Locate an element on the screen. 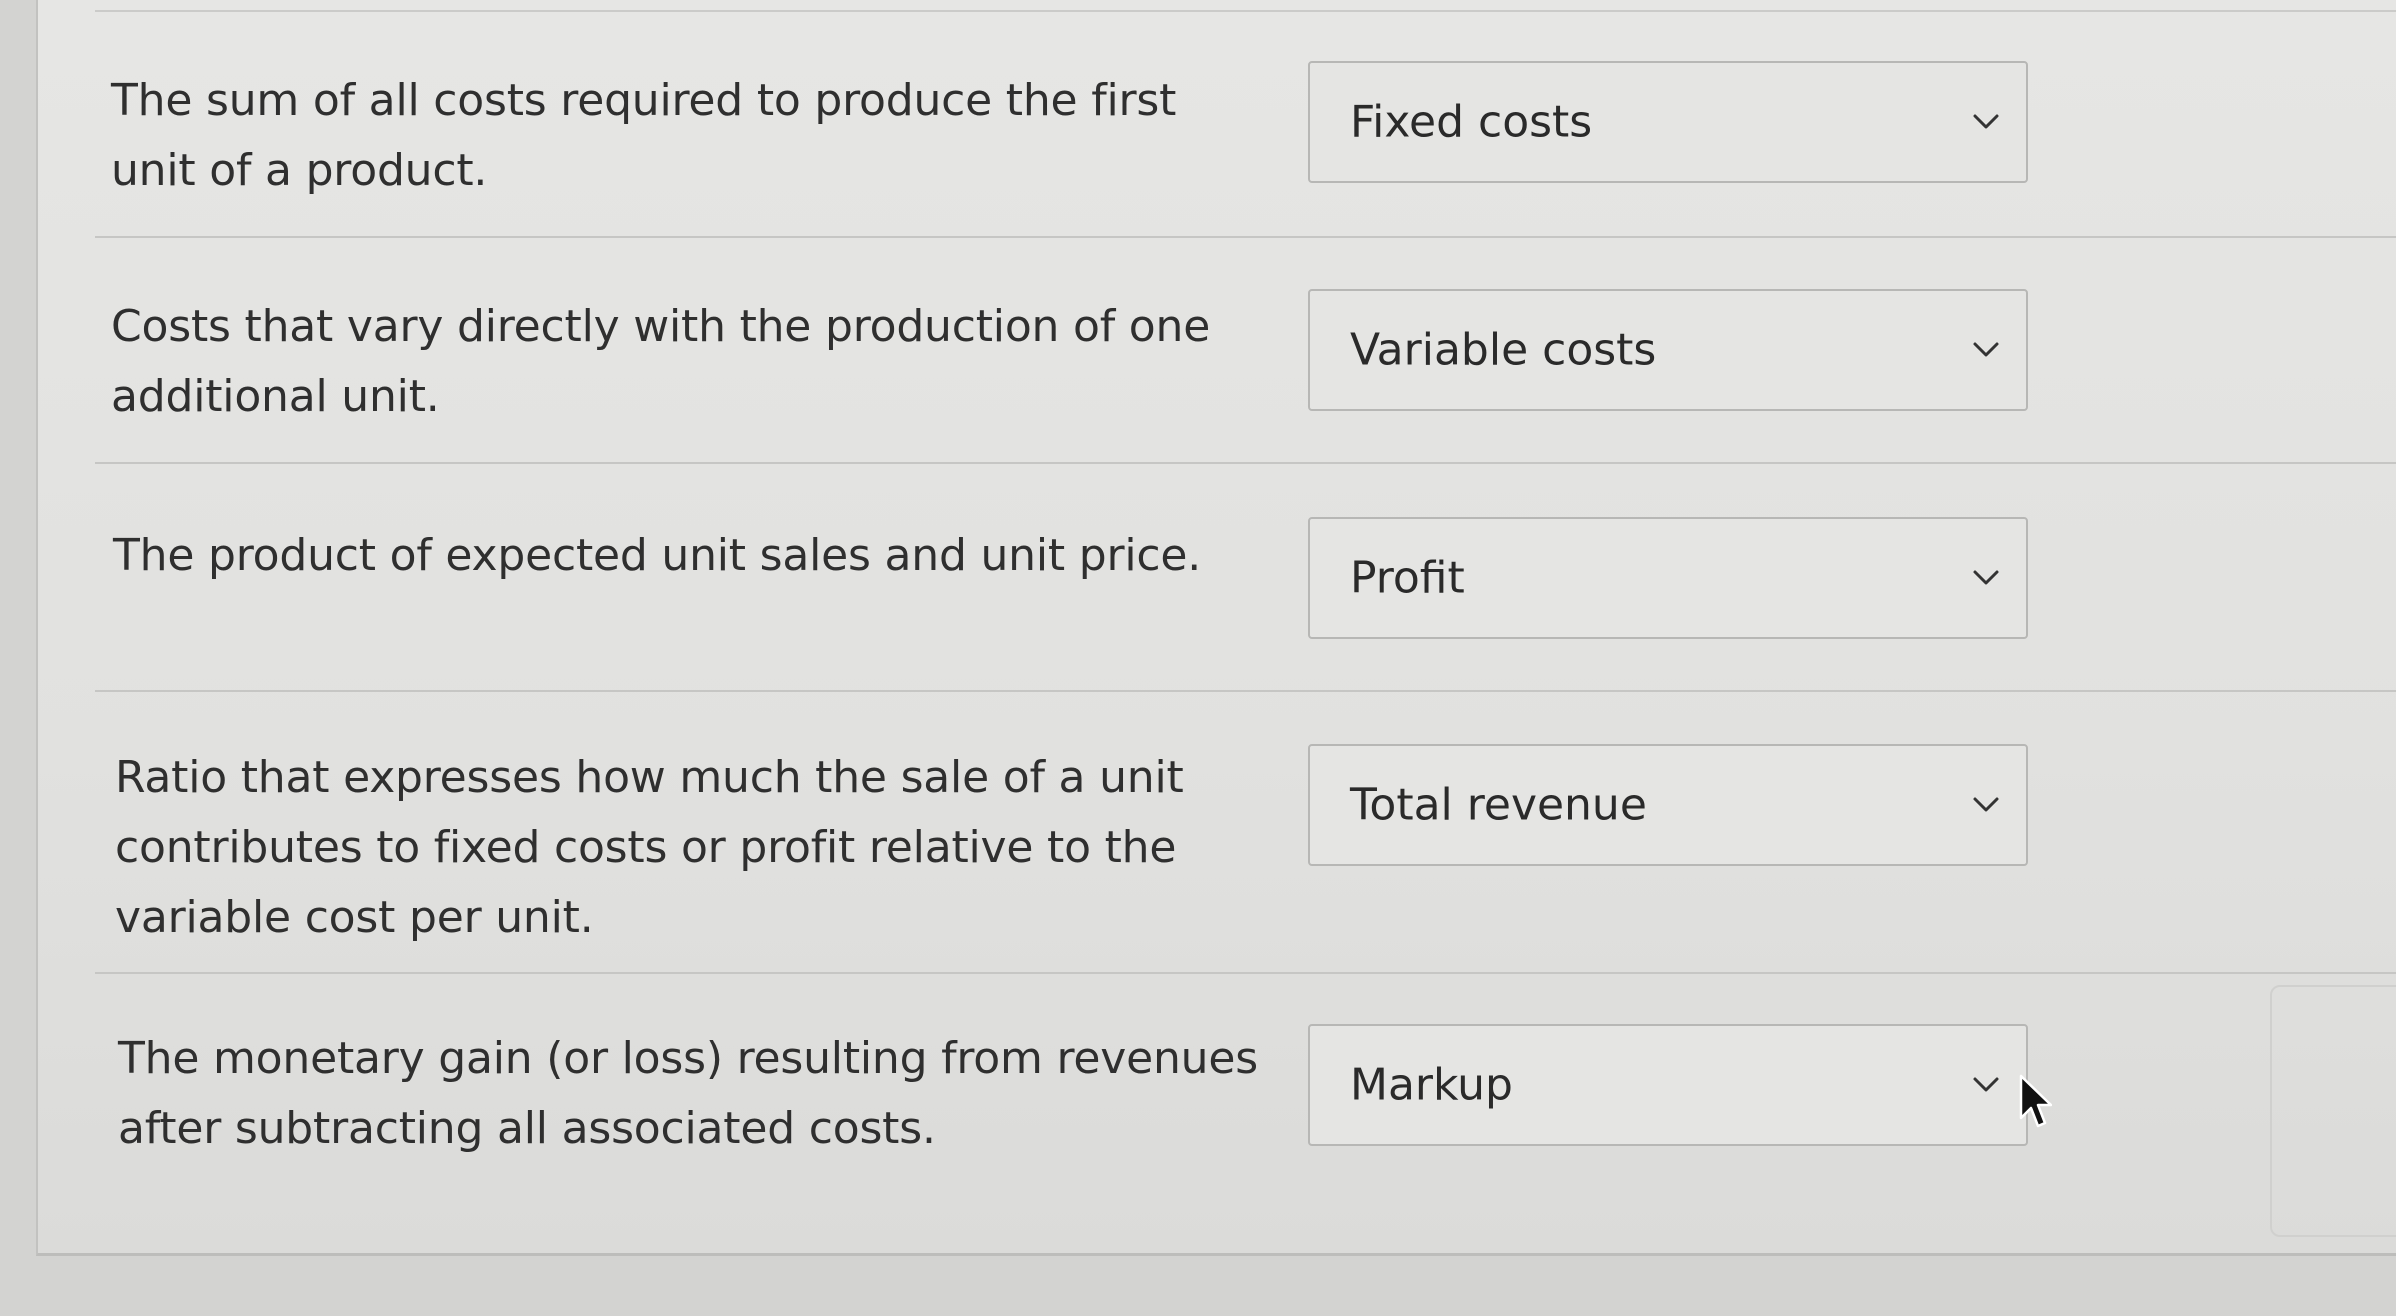  answer-dropdown-4: Total revenue is located at coordinates (1668, 805).